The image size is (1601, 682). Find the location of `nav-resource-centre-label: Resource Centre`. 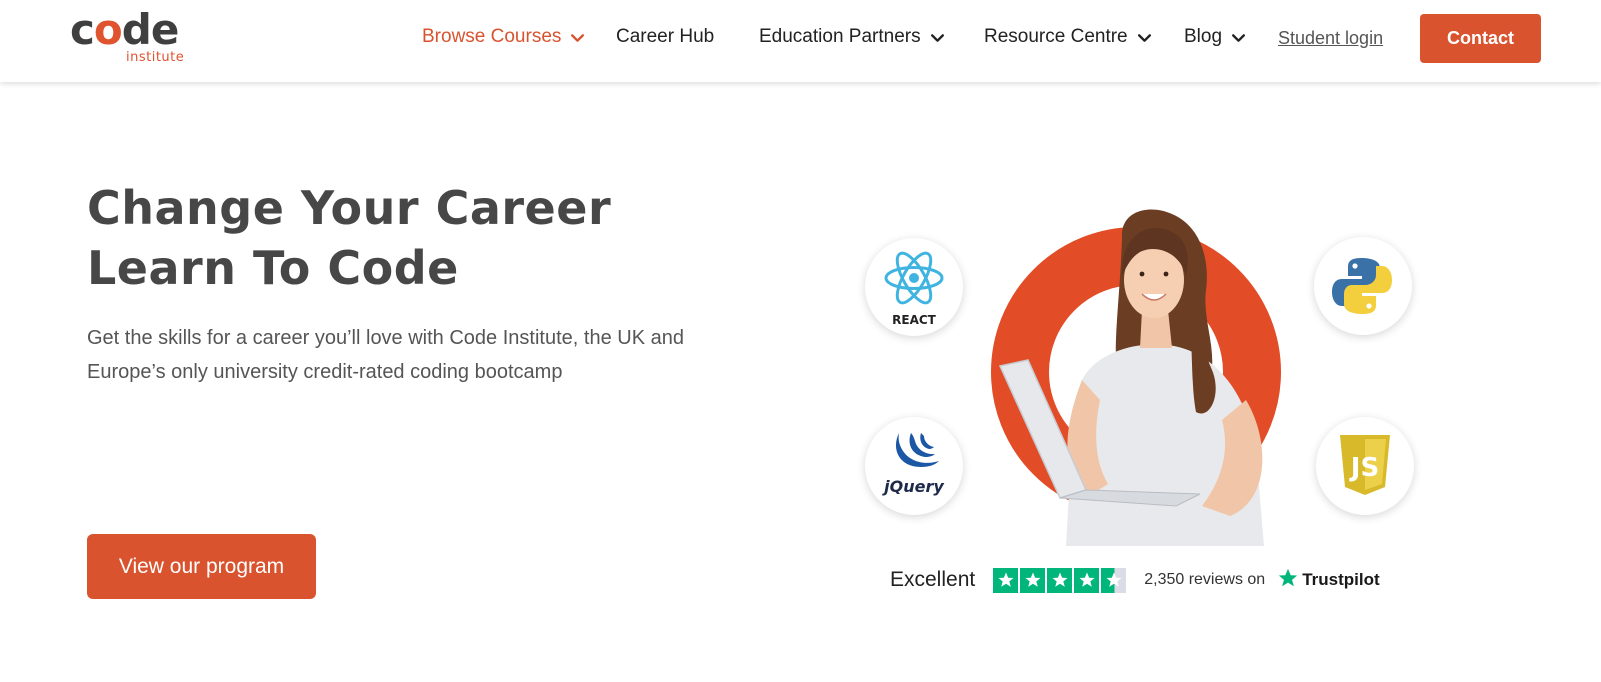

nav-resource-centre-label: Resource Centre is located at coordinates (1056, 36).